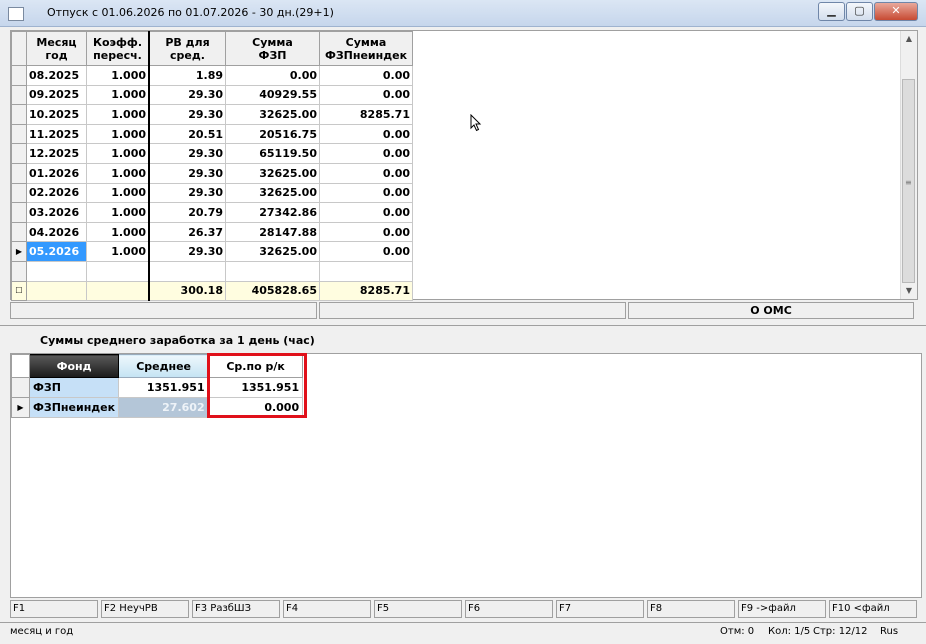 The image size is (926, 644). Describe the element at coordinates (831, 11) in the screenshot. I see `minimize-button: ▁` at that location.